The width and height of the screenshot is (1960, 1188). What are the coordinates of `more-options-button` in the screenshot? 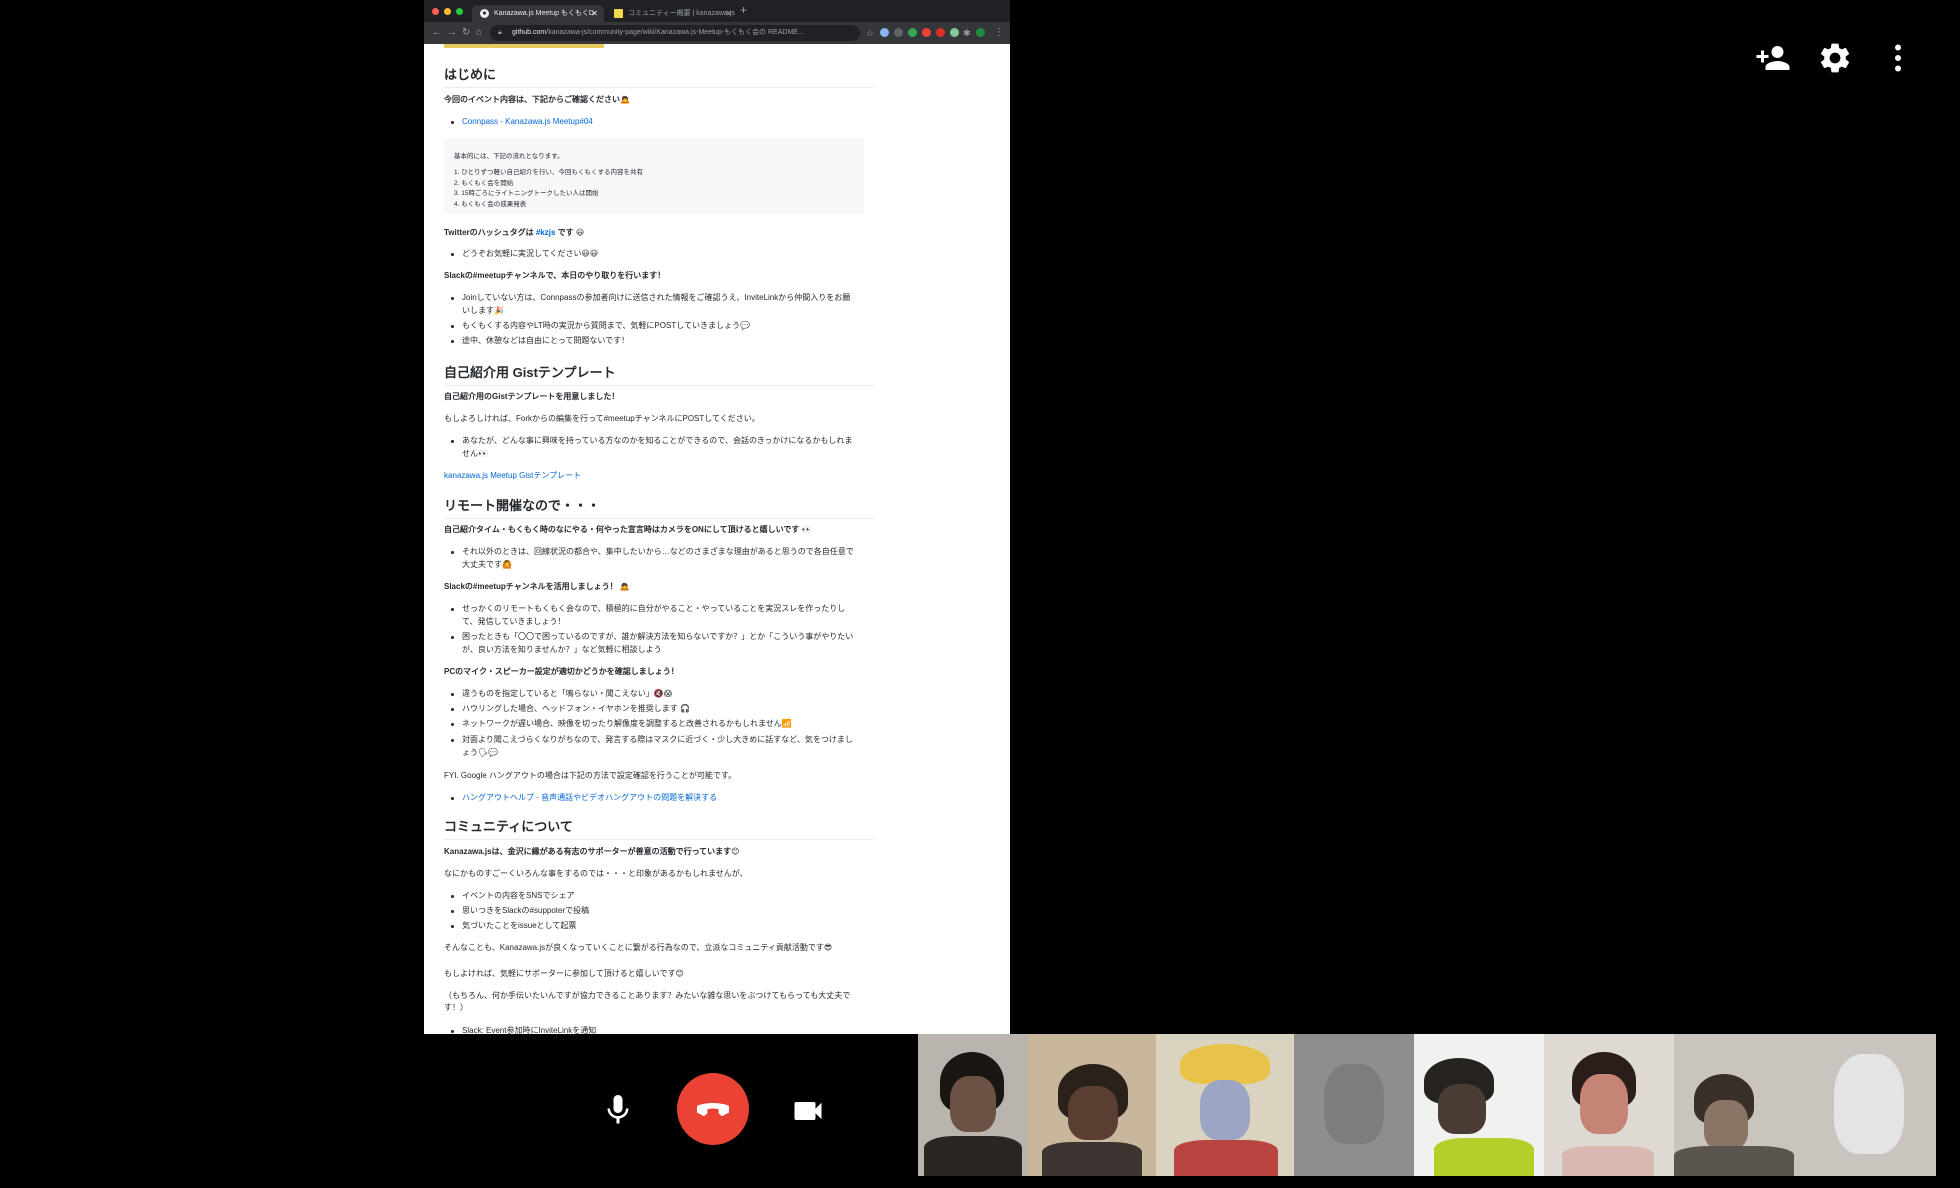 It's located at (1898, 58).